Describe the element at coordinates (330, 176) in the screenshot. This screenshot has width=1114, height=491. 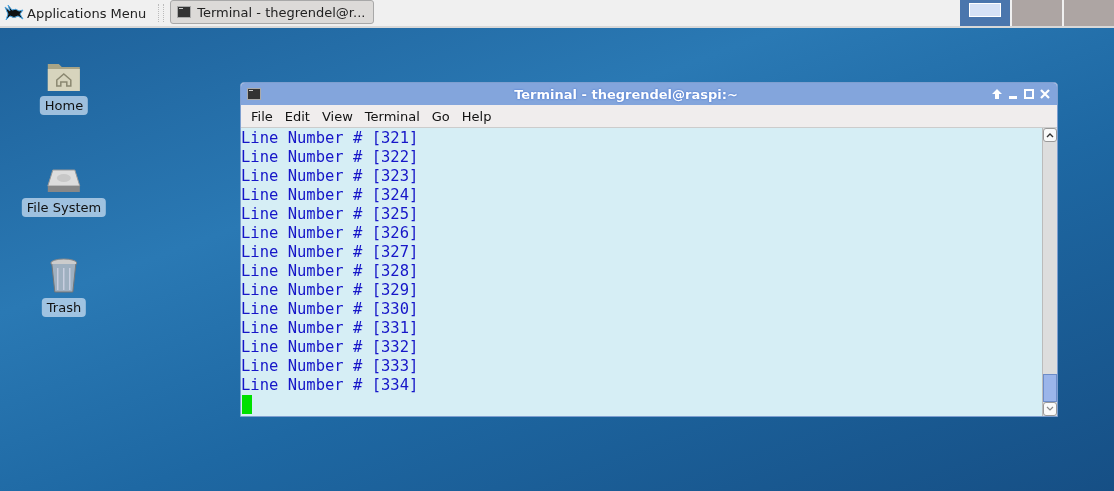
I see `terminal-line: Line Number # [323]` at that location.